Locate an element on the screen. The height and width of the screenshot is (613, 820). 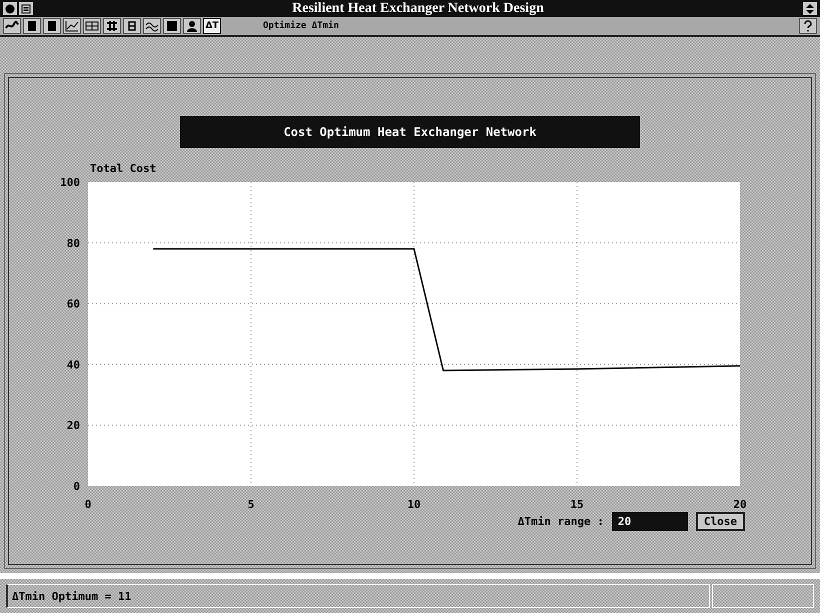
y-tick-label: 80 is located at coordinates (73, 243).